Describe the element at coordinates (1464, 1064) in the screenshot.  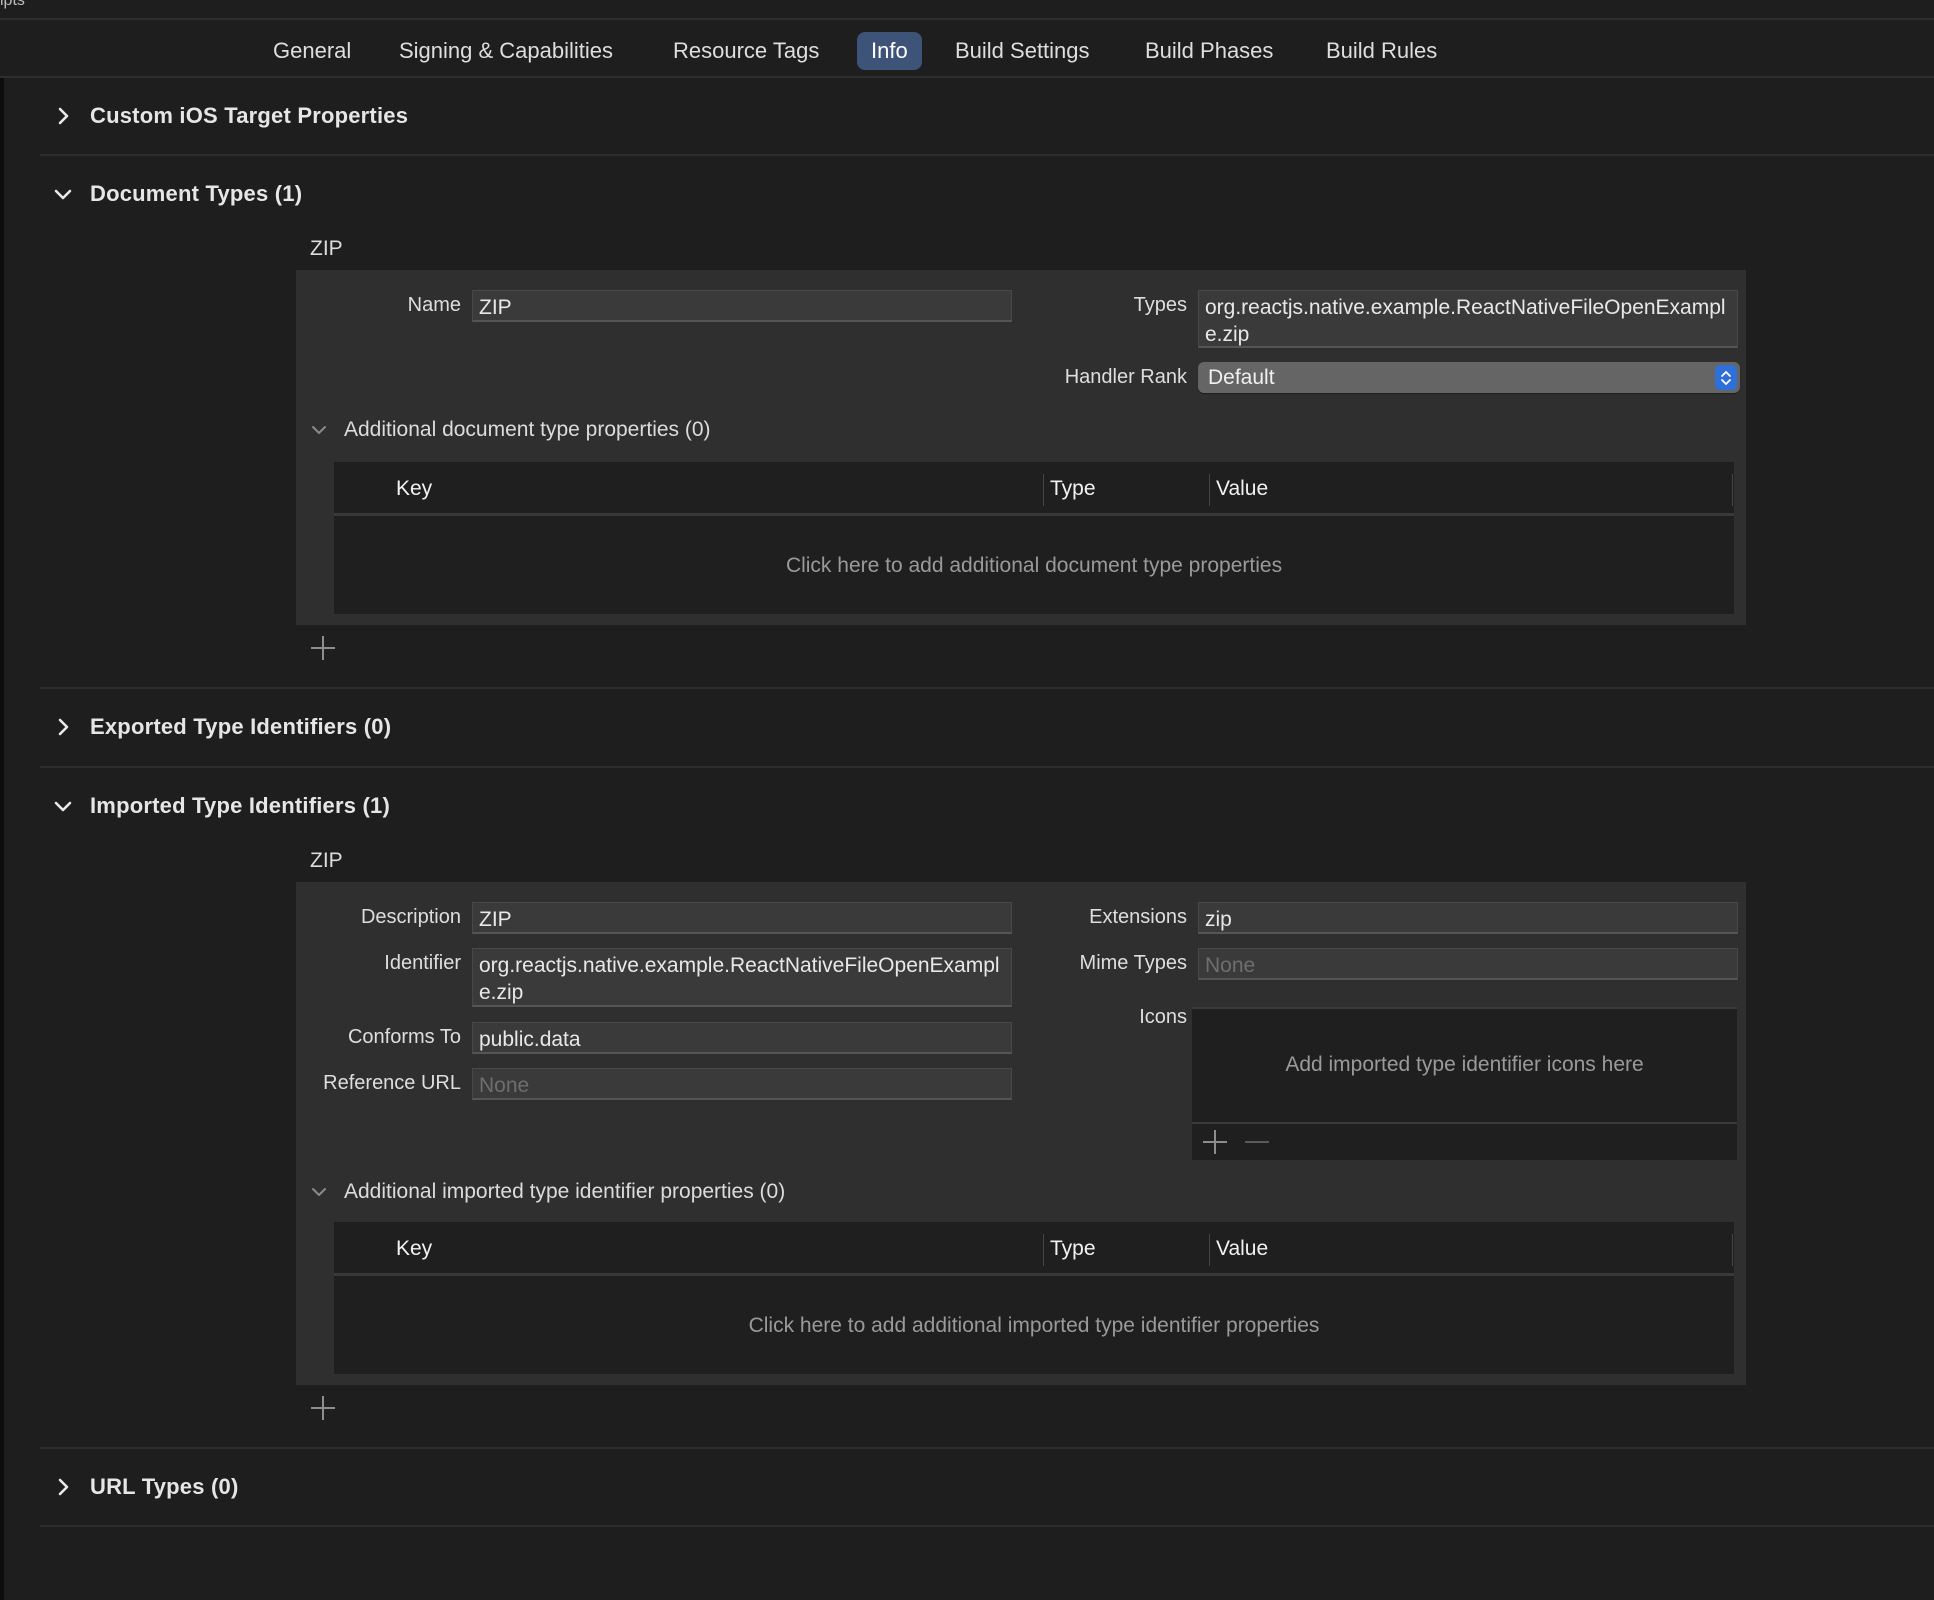
I see `icons-placeholder: Add imported type identifier icons here` at that location.